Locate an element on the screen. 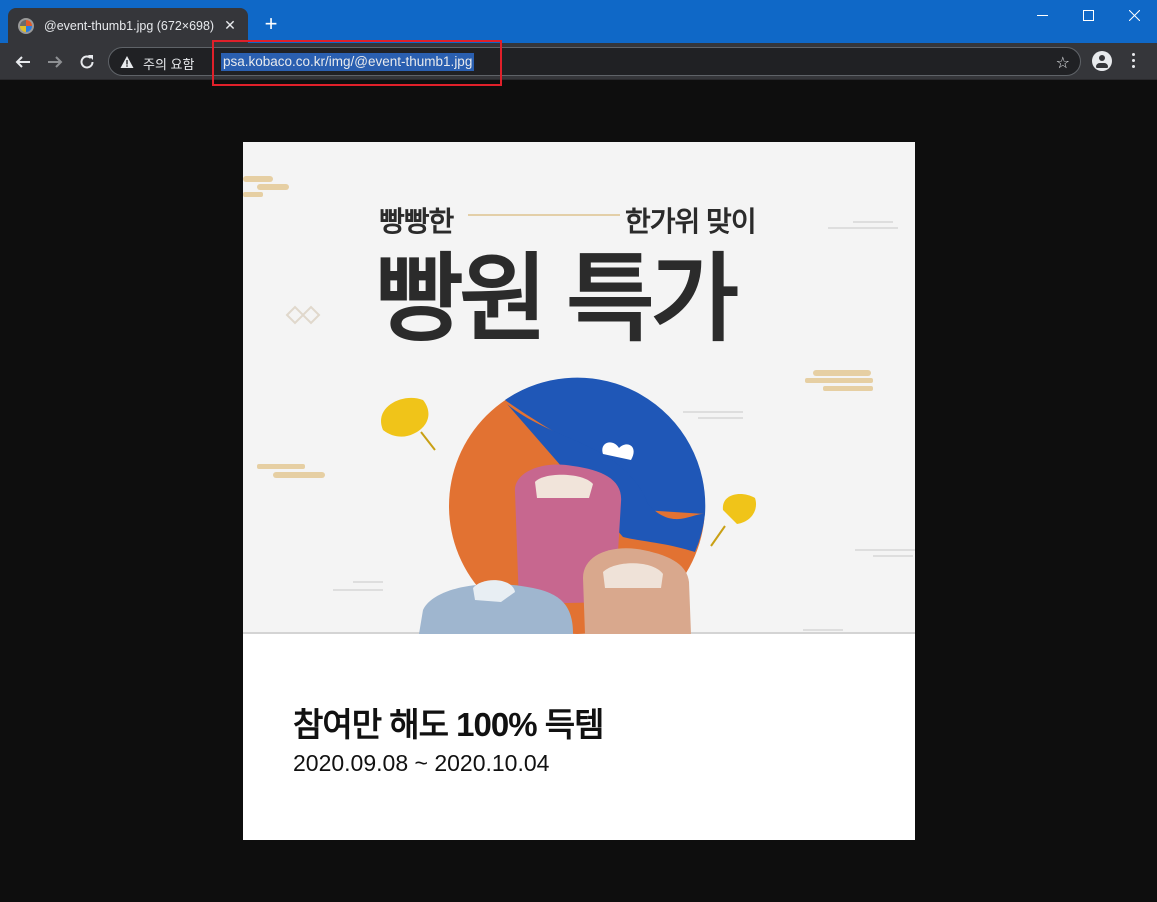  reload-icon is located at coordinates (87, 62).